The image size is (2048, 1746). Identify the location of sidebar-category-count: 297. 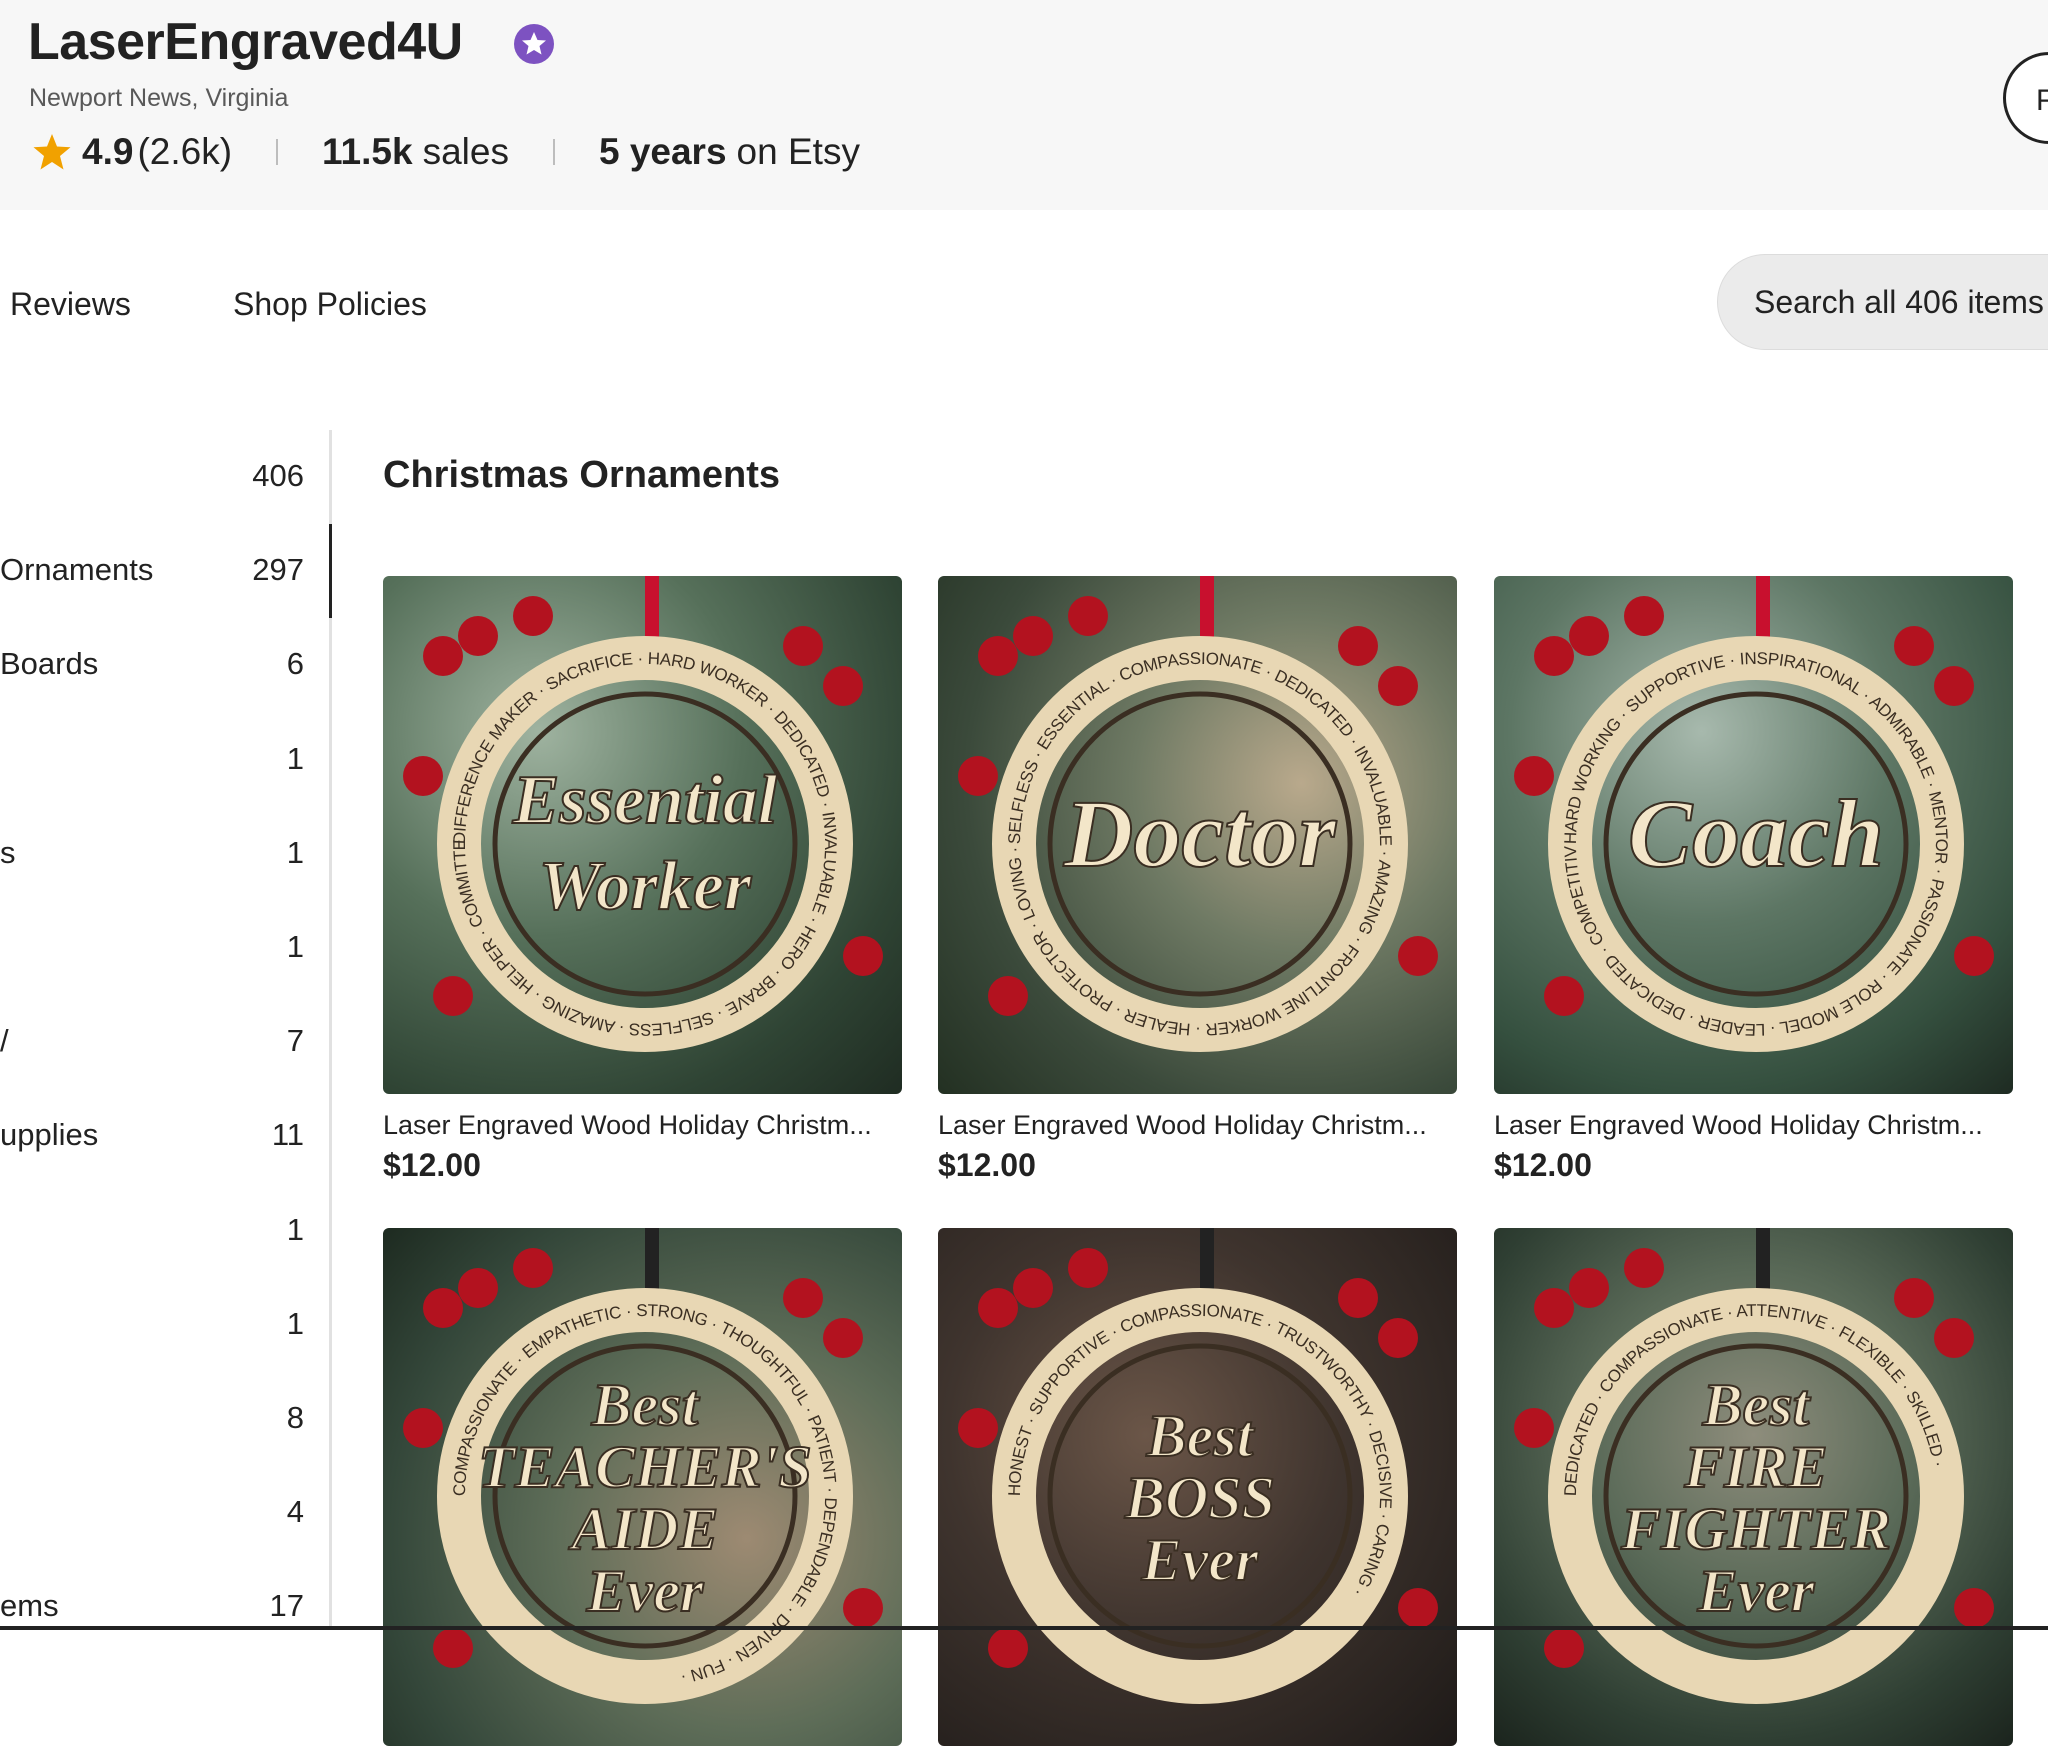
(278, 570).